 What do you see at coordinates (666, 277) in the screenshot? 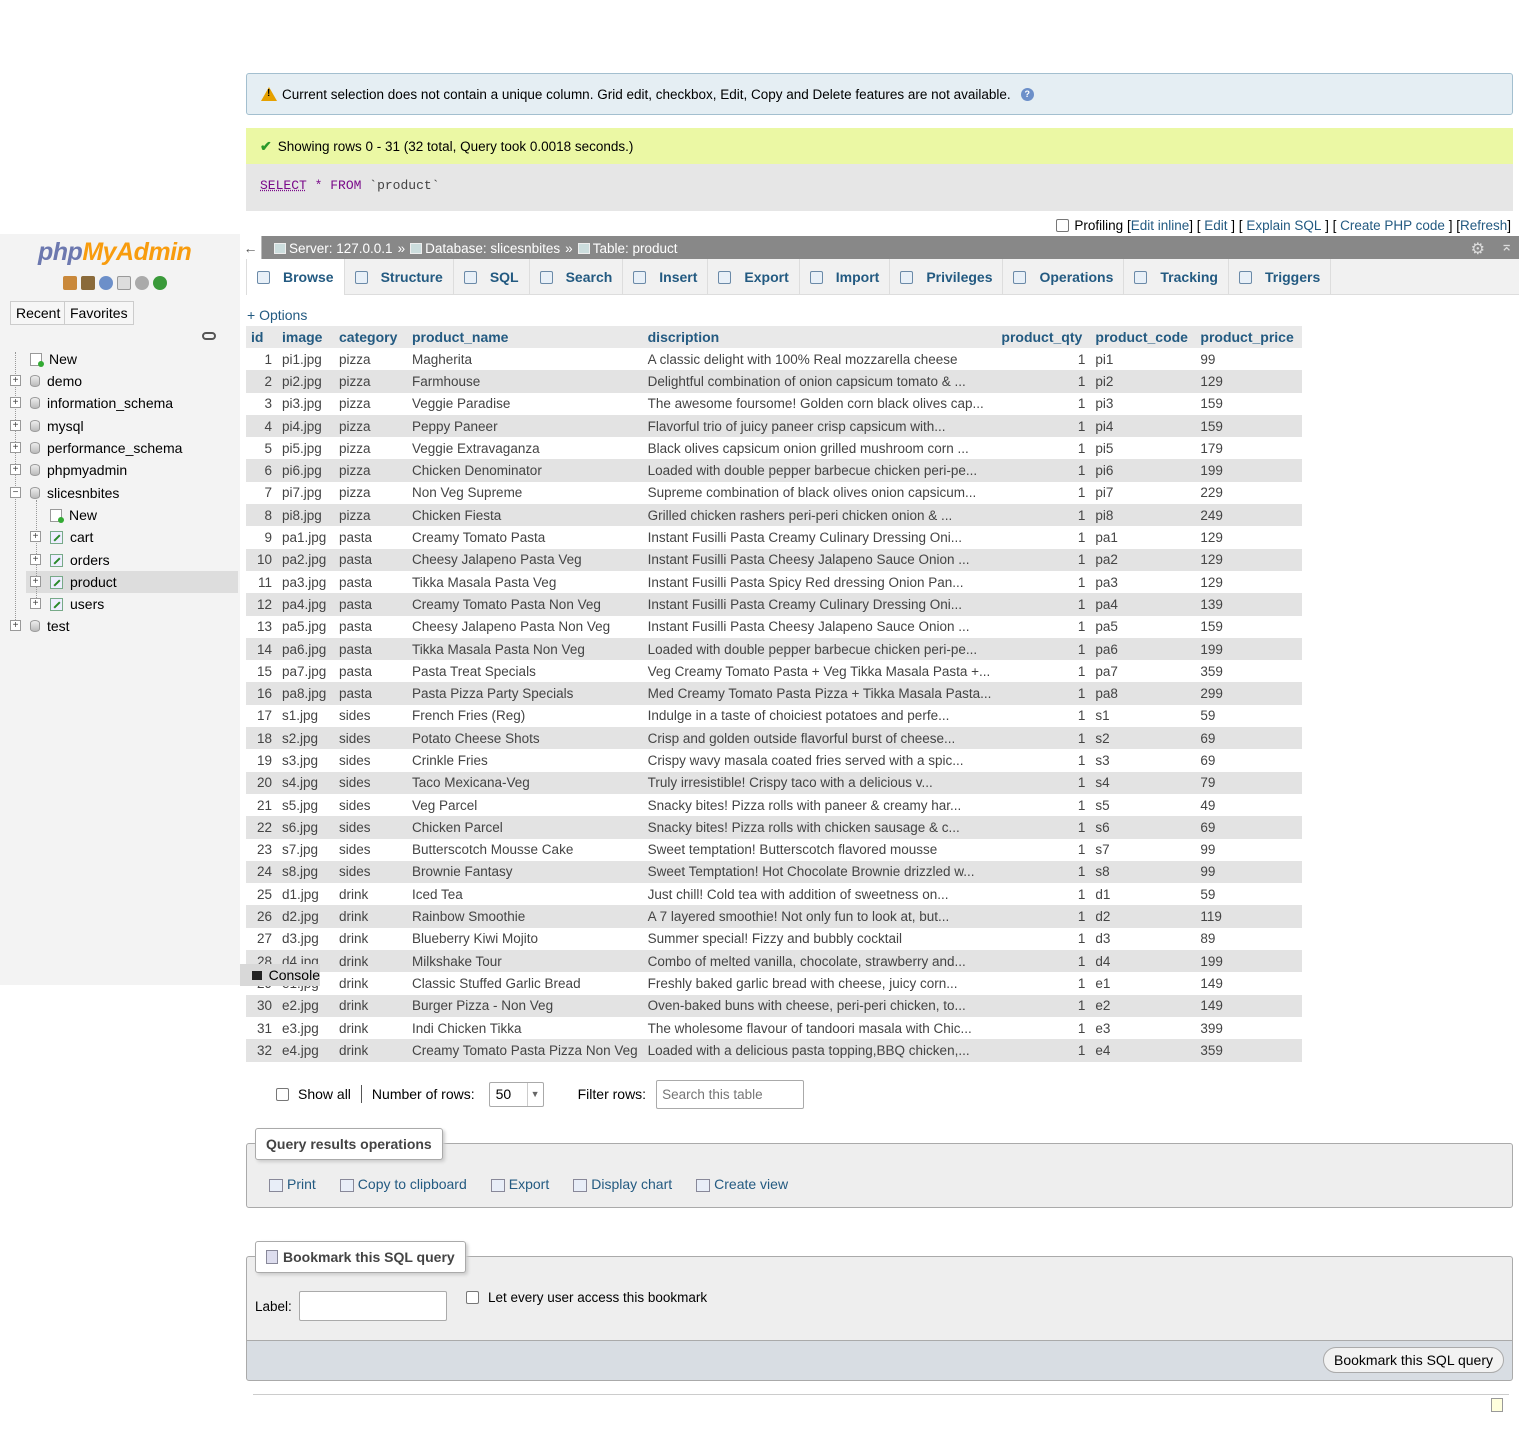
I see `tab-insert: Insert` at bounding box center [666, 277].